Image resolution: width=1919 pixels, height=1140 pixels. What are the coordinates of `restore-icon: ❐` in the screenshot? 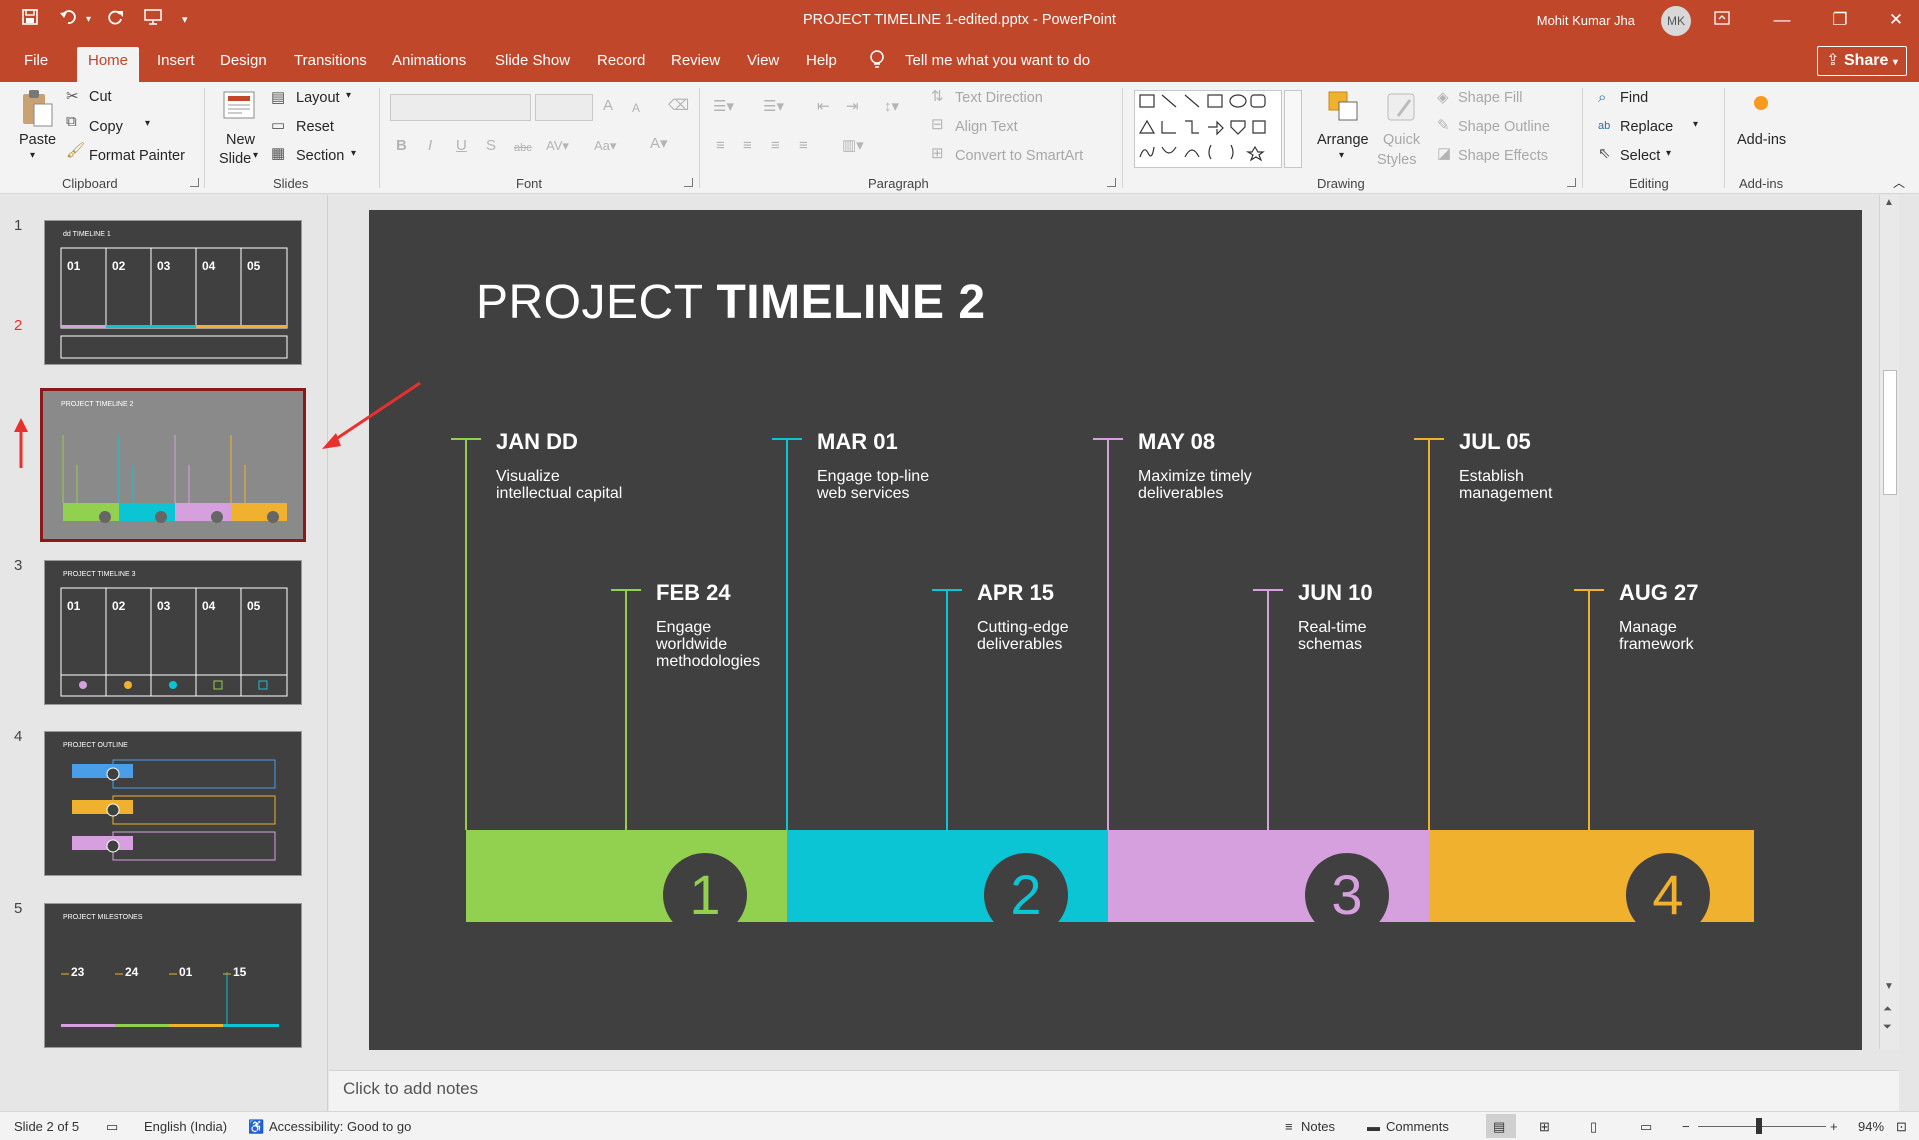 It's located at (1840, 20).